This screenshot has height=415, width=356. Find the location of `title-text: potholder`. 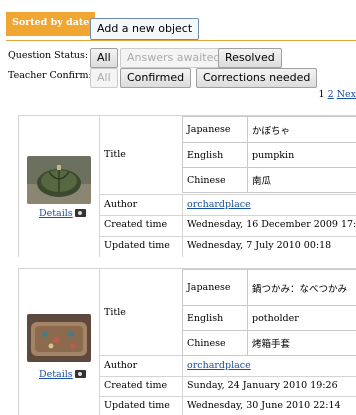

title-text: potholder is located at coordinates (302, 318).